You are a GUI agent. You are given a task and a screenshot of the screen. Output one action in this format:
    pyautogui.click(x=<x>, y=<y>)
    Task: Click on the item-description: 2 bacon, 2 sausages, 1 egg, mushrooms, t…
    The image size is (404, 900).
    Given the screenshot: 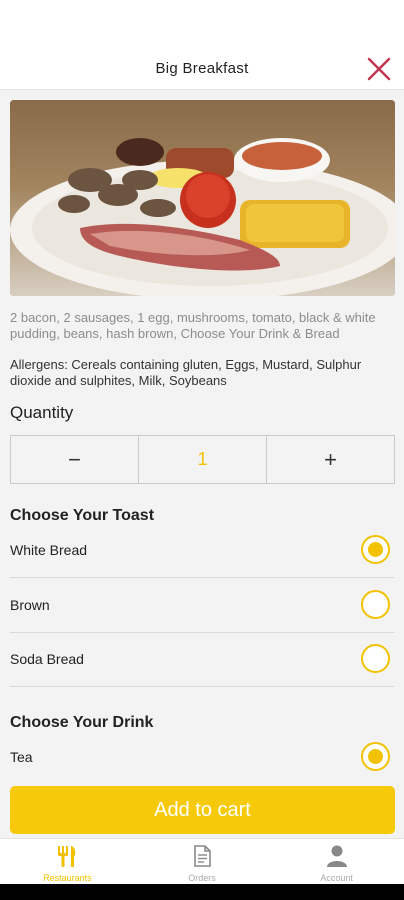 What is the action you would take?
    pyautogui.click(x=193, y=325)
    